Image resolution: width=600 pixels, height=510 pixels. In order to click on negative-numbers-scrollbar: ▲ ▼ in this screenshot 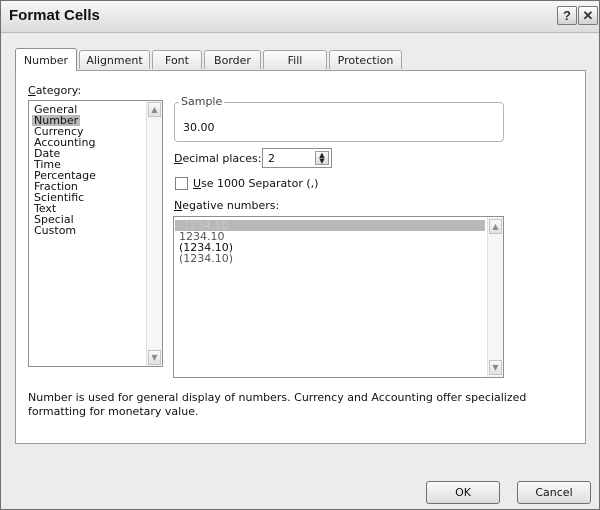, I will do `click(495, 297)`.